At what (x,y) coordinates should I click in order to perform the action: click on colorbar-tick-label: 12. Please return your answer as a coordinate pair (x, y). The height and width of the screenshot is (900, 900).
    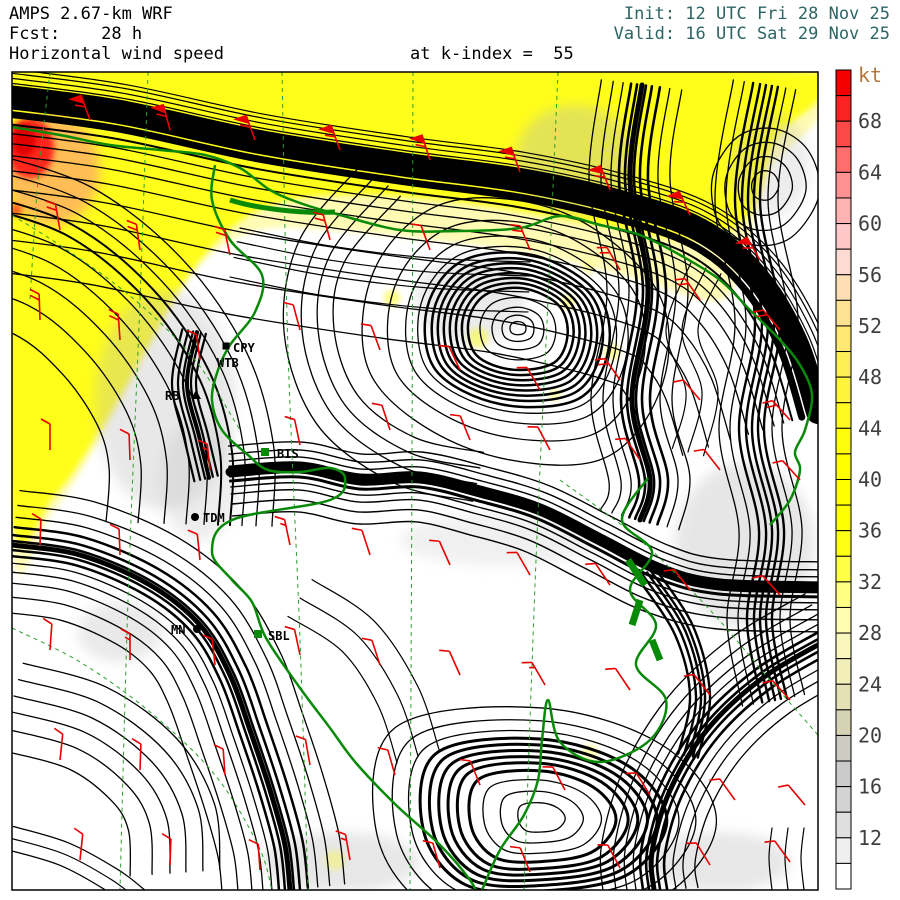
    Looking at the image, I should click on (870, 838).